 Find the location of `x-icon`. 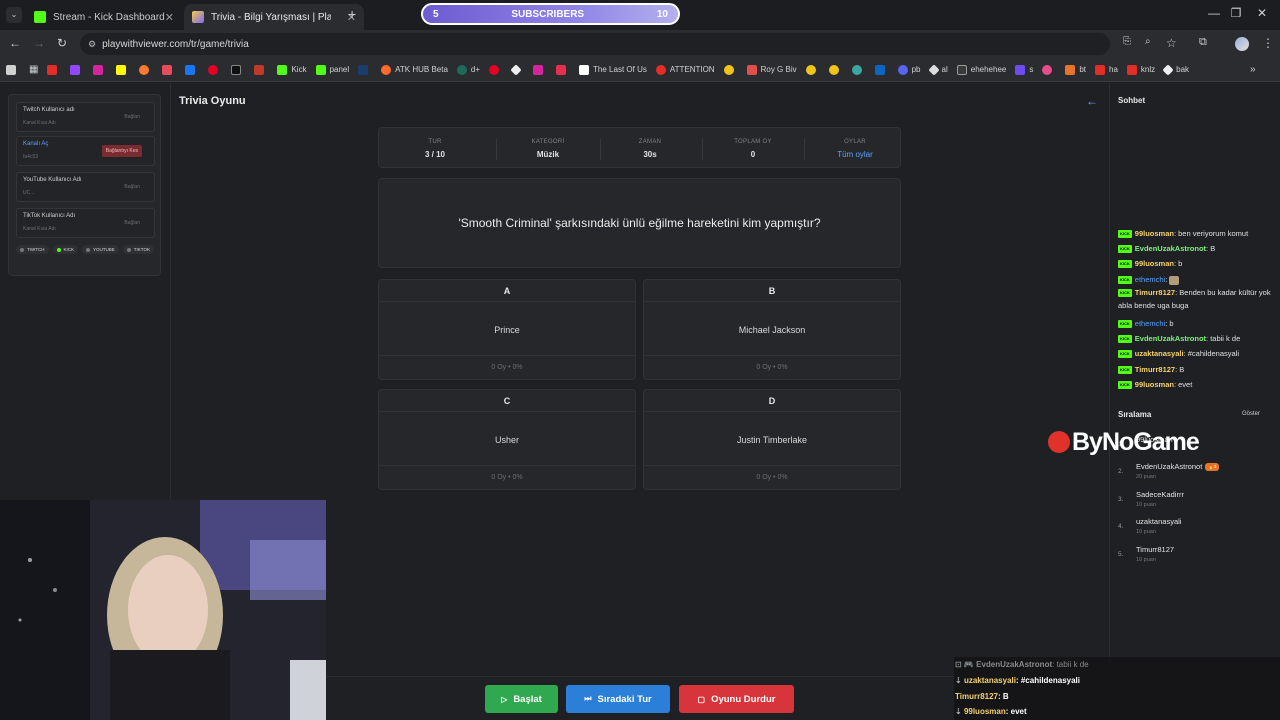

x-icon is located at coordinates (238, 69).